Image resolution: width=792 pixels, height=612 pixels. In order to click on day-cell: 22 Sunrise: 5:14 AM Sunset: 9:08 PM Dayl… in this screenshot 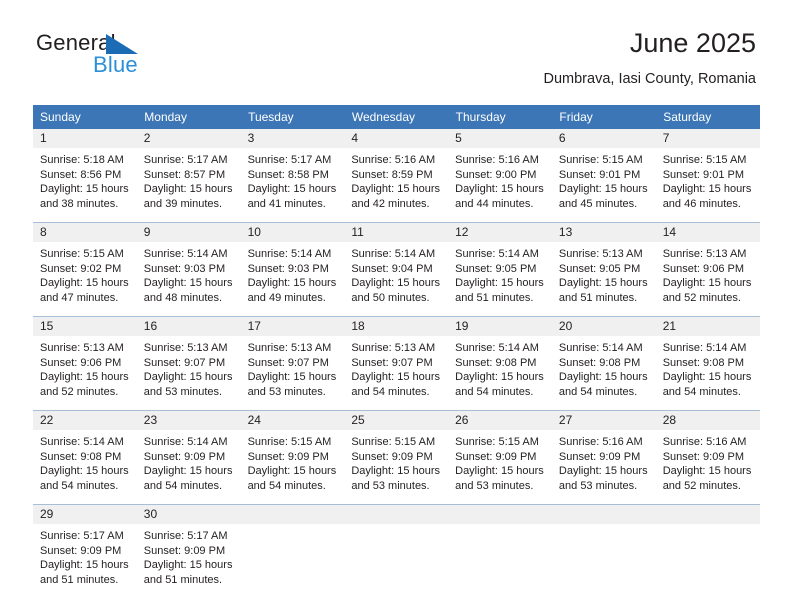, I will do `click(85, 457)`.